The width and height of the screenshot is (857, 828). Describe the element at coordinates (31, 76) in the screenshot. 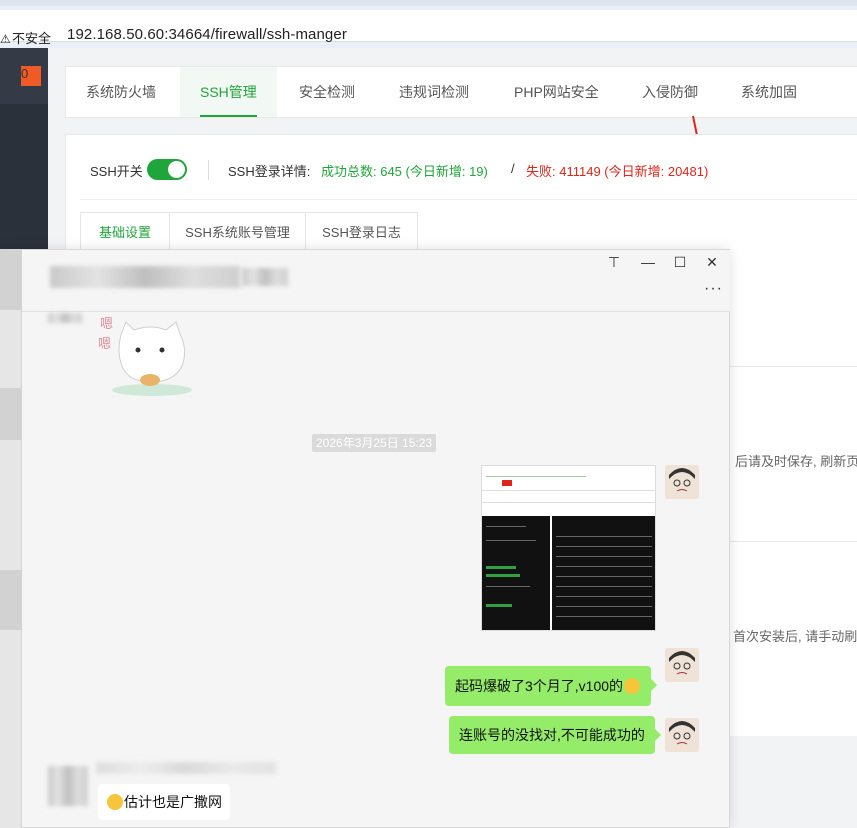

I see `notification-badge: 0` at that location.